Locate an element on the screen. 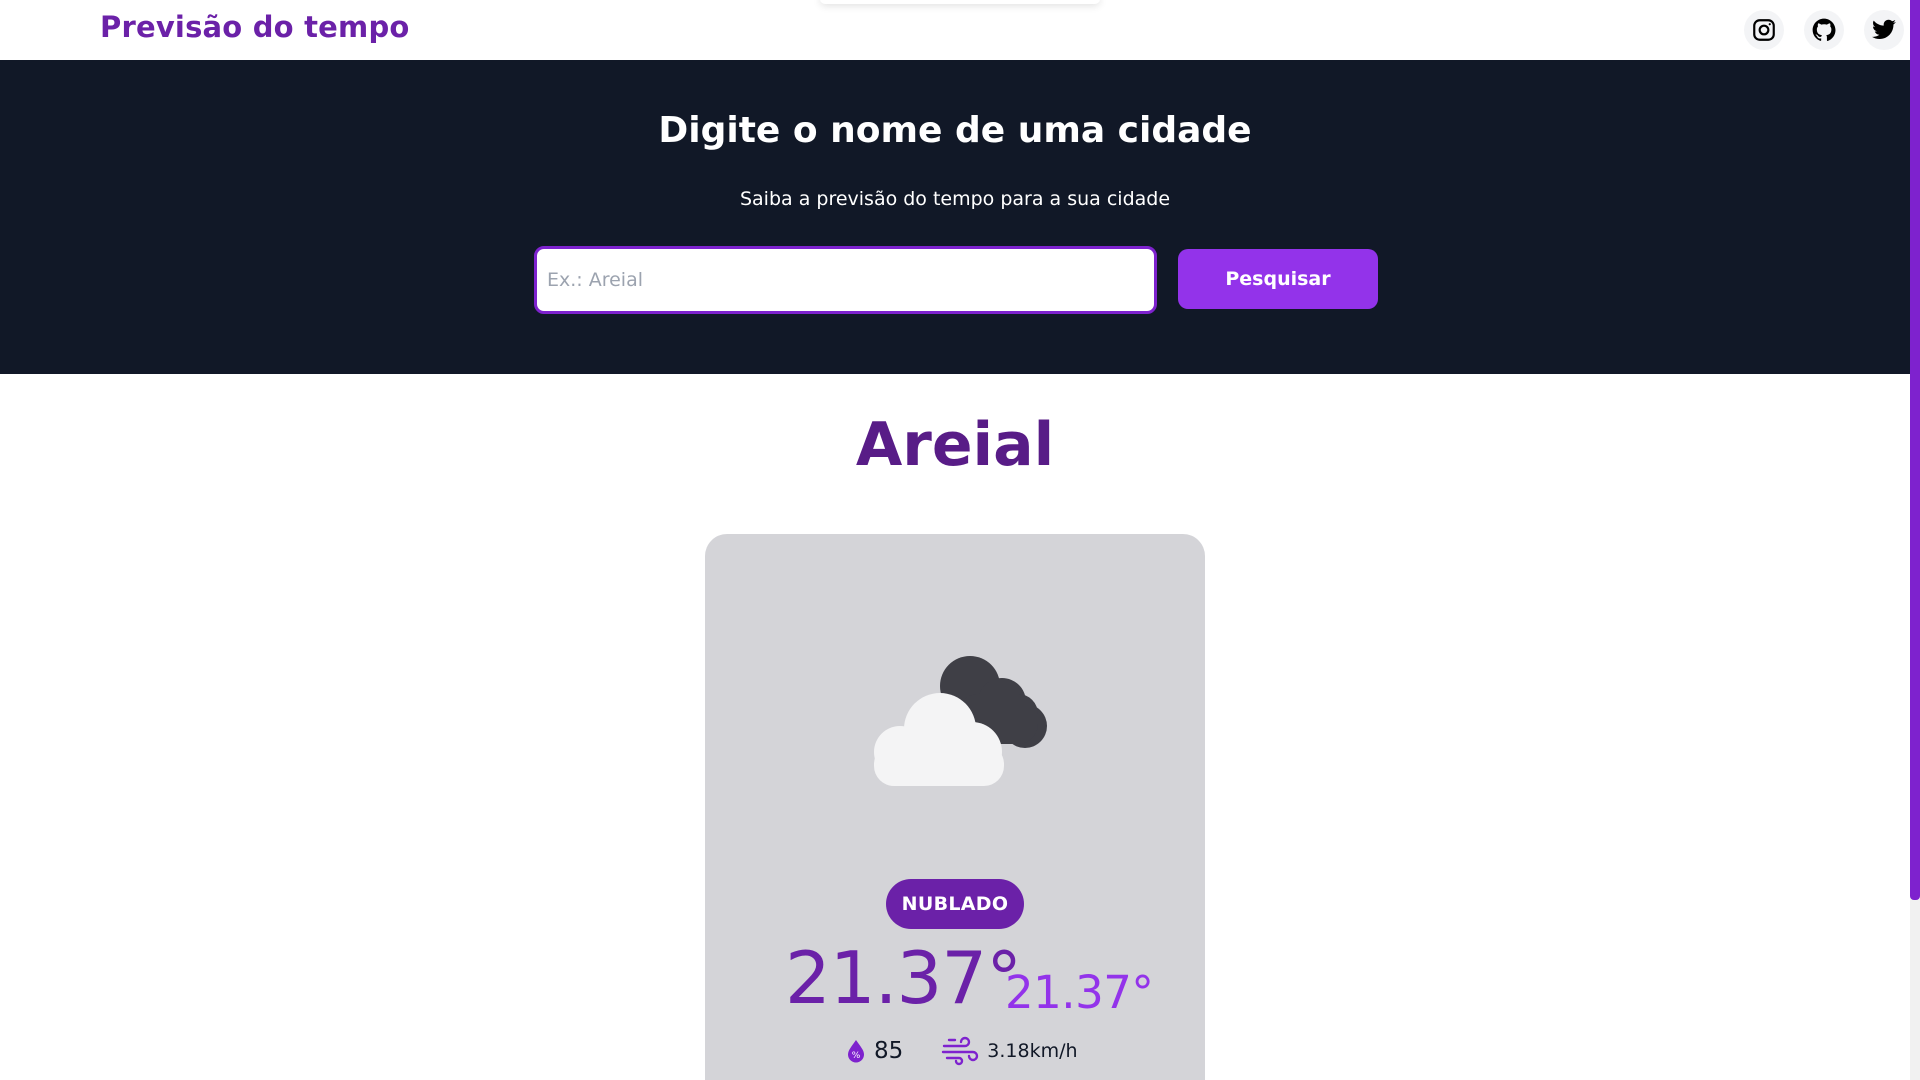 The image size is (1920, 1080). brand-title: Previsão do tempo is located at coordinates (255, 27).